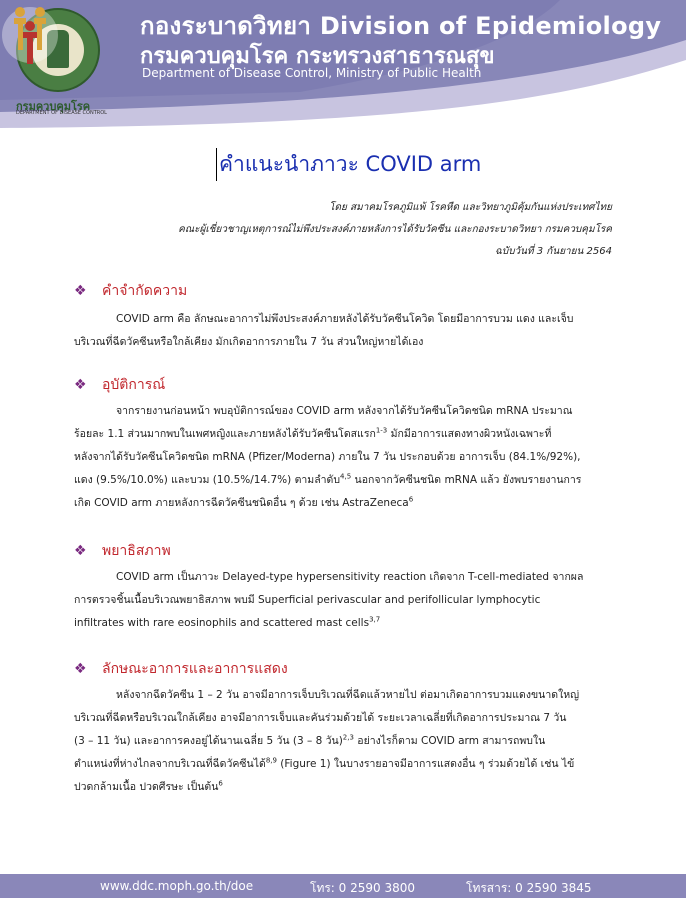 The image size is (686, 898). Describe the element at coordinates (529, 888) in the screenshot. I see `footer-fax: โทรสาร: 0 2590 3845` at that location.